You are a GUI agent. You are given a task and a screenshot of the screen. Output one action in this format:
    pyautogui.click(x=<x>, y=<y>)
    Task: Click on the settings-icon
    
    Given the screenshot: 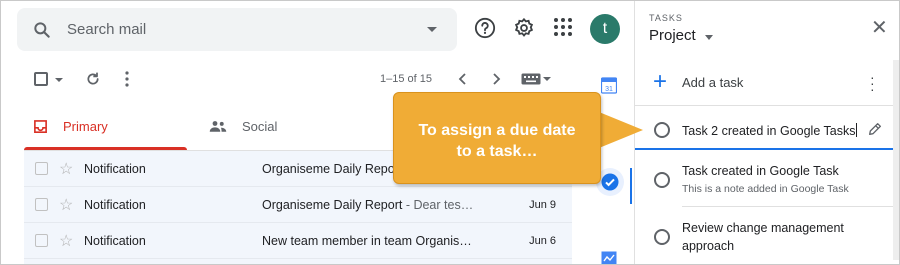 What is the action you would take?
    pyautogui.click(x=524, y=28)
    